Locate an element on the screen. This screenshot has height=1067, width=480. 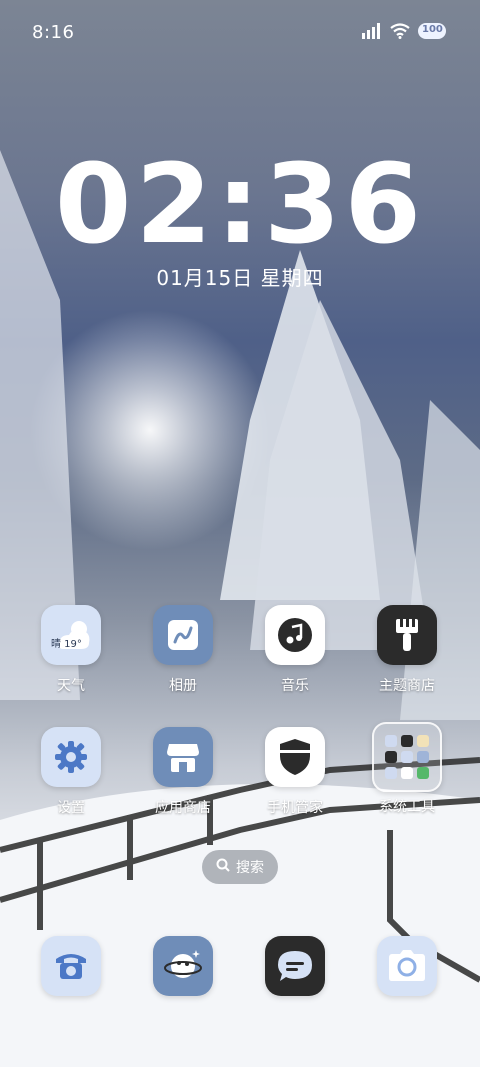
battery-level: 100 is located at coordinates (432, 29).